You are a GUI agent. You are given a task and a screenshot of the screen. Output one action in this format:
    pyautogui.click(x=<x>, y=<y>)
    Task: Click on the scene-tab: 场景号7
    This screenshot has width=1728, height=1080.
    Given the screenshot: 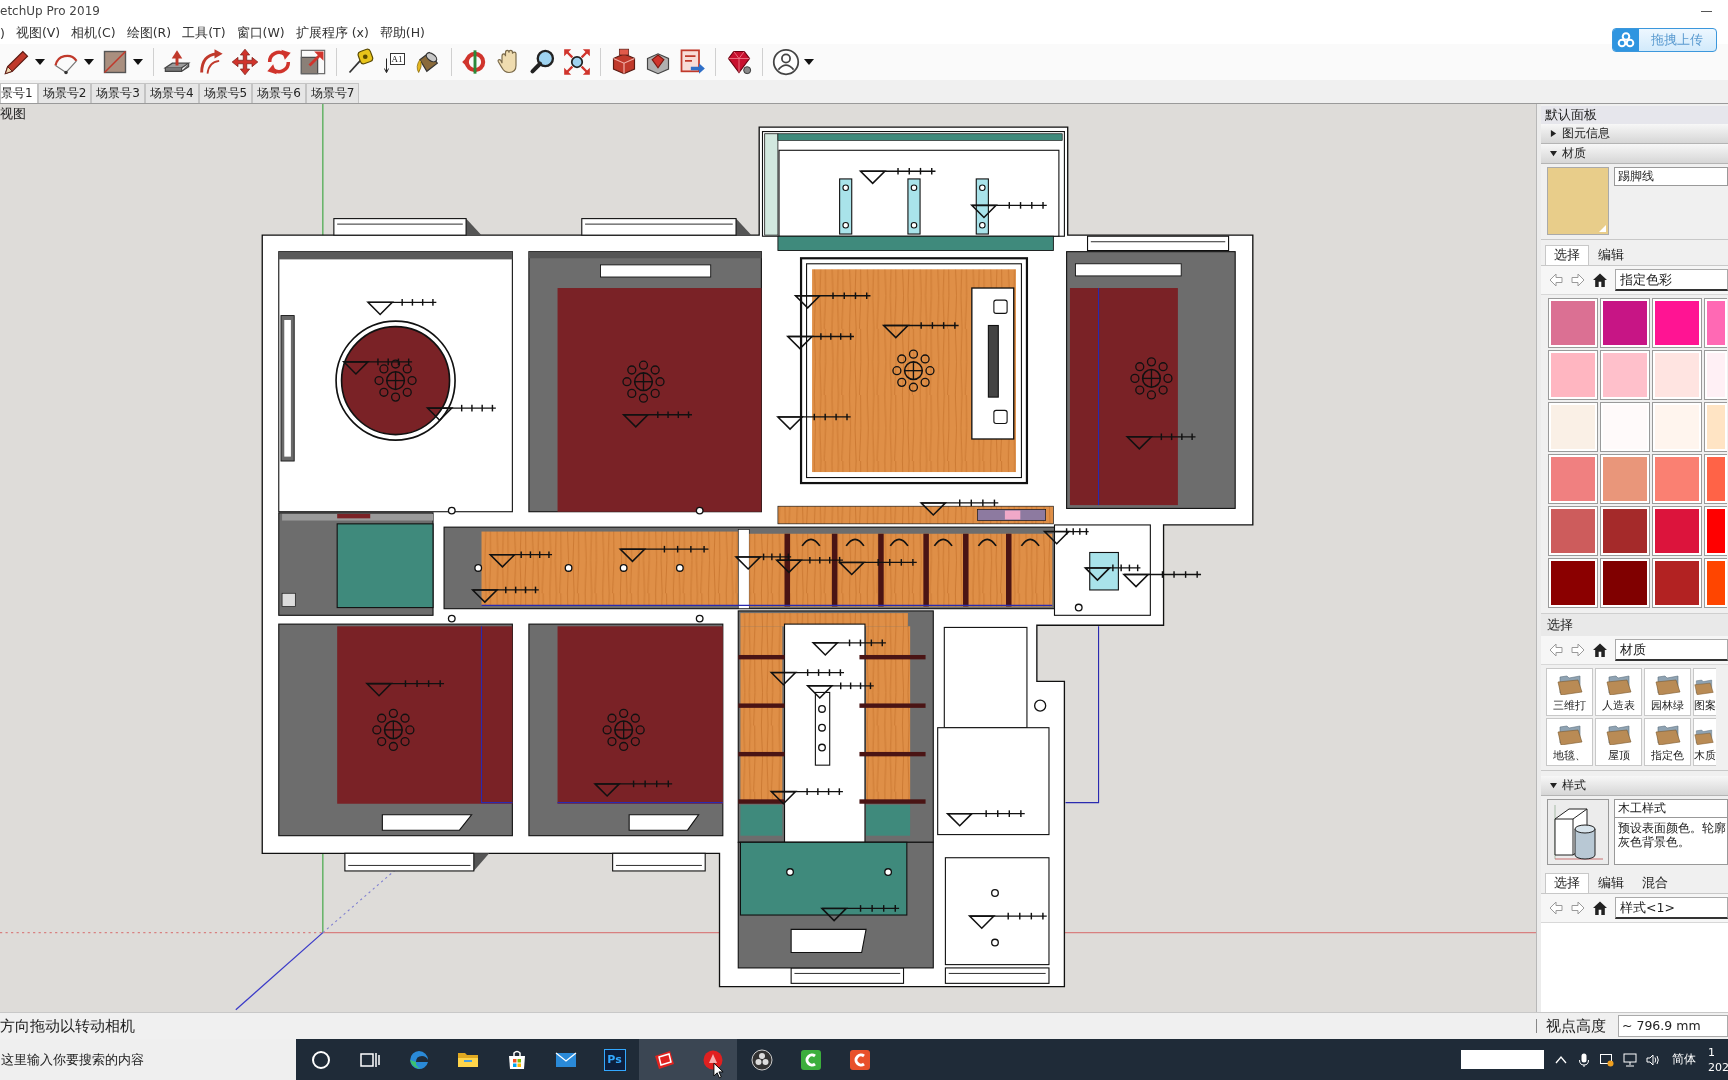 What is the action you would take?
    pyautogui.click(x=332, y=93)
    